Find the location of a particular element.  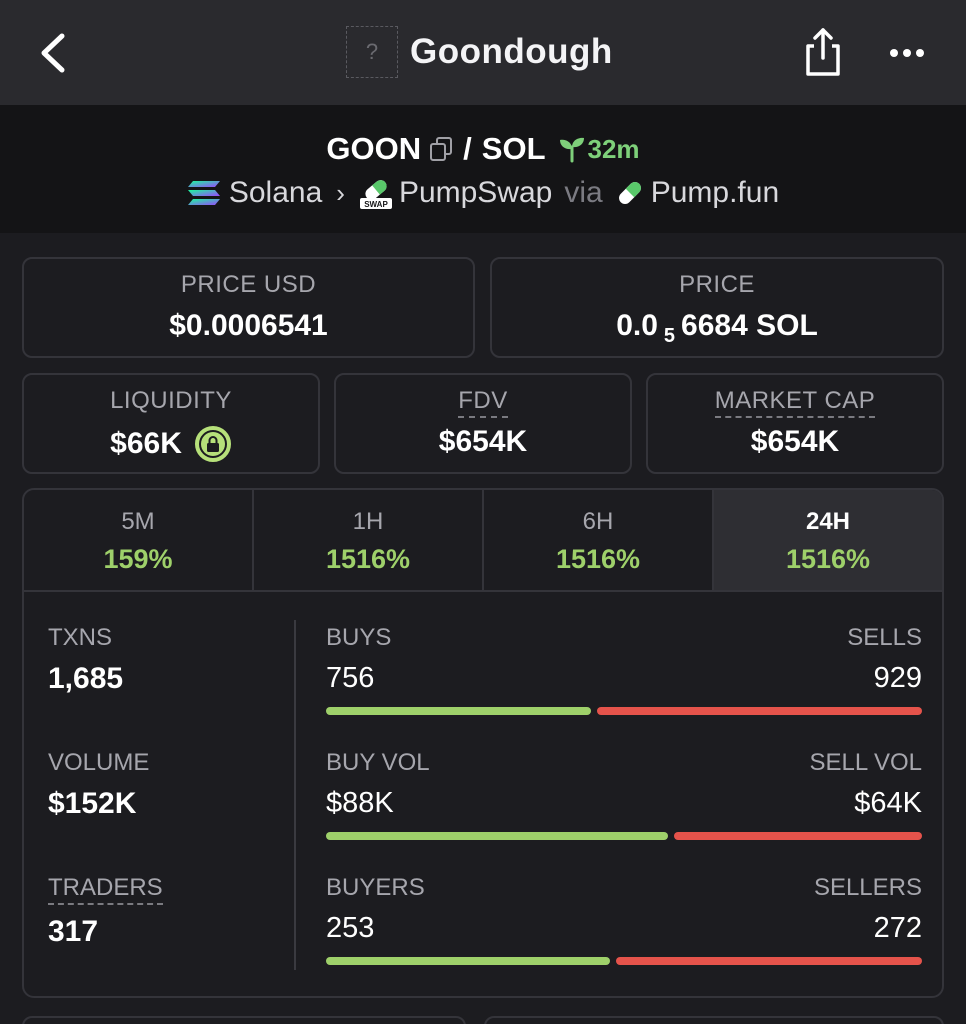

back-icon is located at coordinates (53, 53).